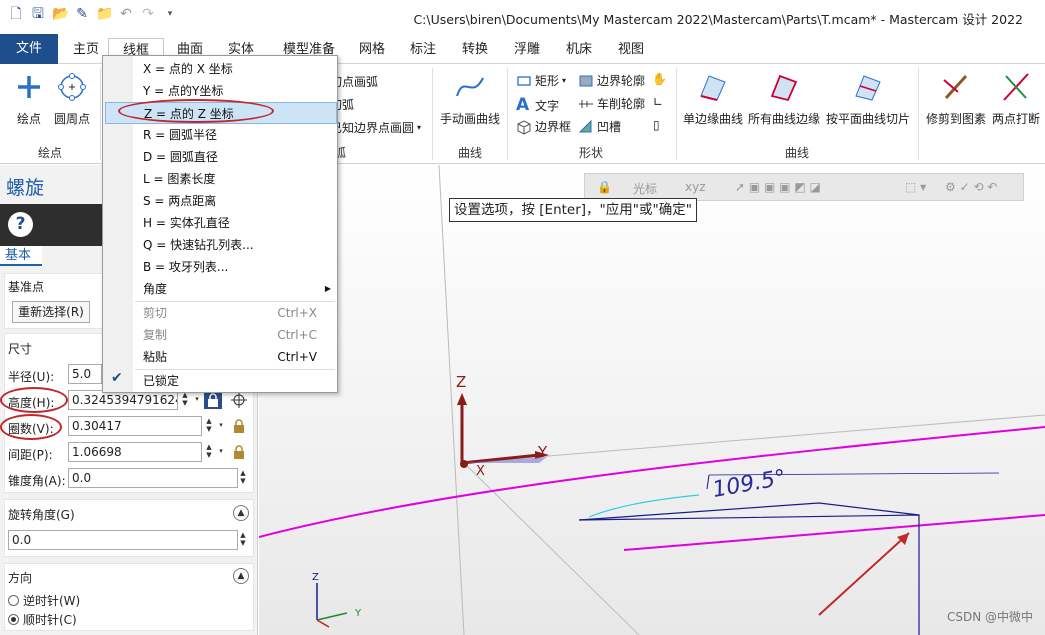  I want to click on manual-curve-button: 手动画曲线, so click(470, 98).